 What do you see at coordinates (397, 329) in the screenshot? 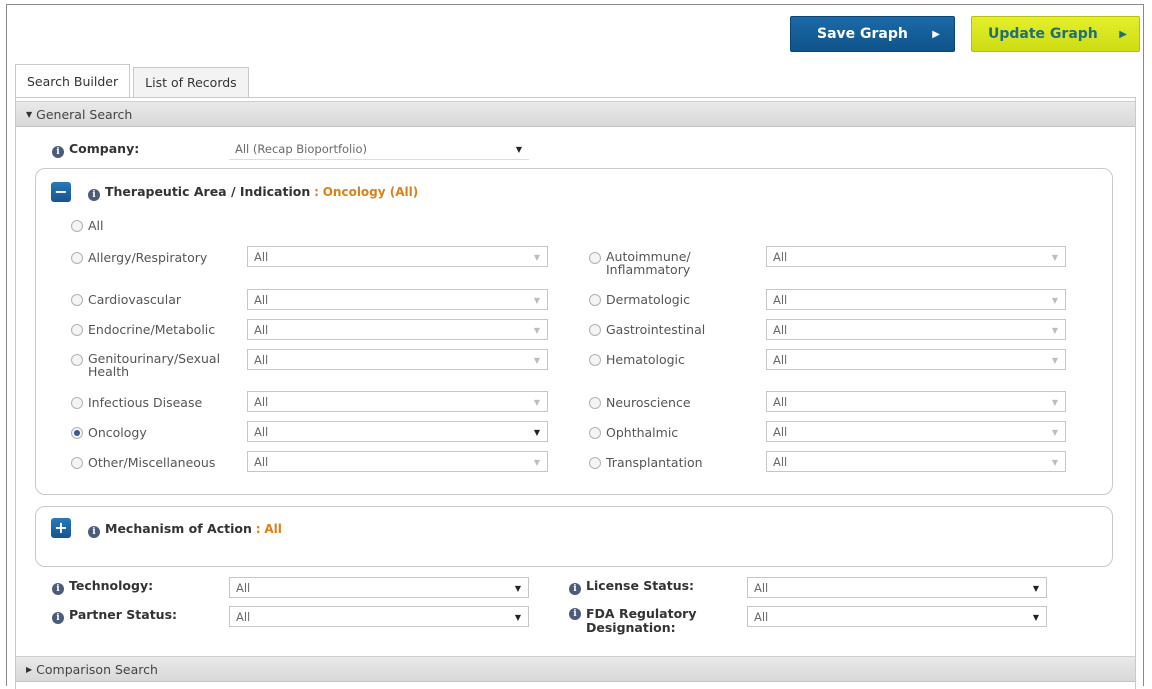
I see `endocrine-metabolic-select: All ▼` at bounding box center [397, 329].